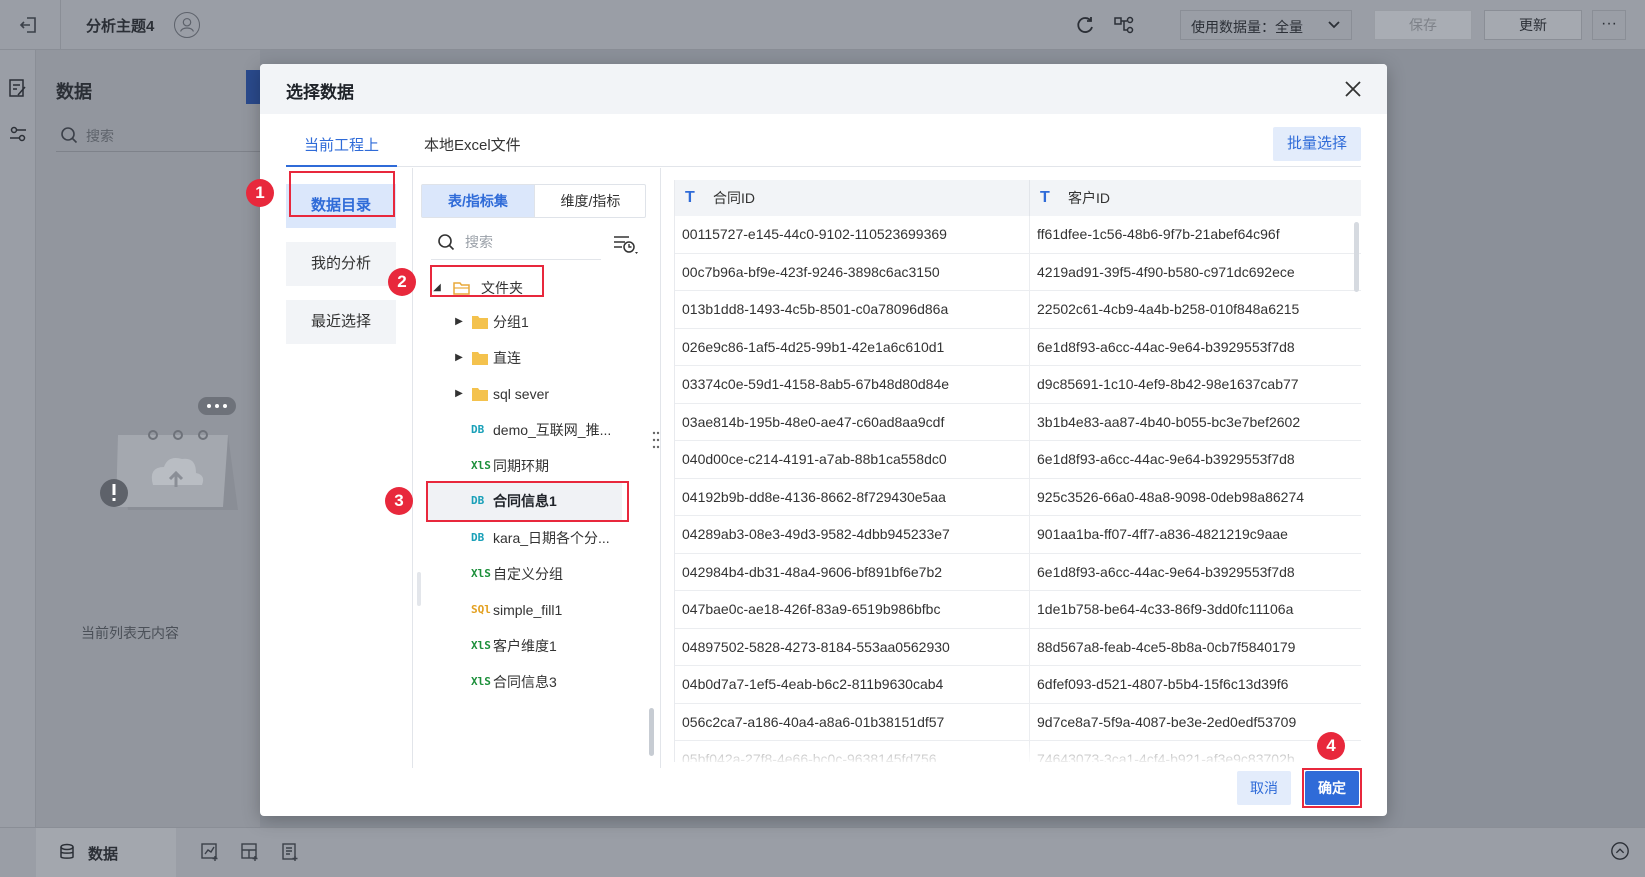 This screenshot has height=877, width=1645. Describe the element at coordinates (18, 134) in the screenshot. I see `settings-sliders-icon` at that location.